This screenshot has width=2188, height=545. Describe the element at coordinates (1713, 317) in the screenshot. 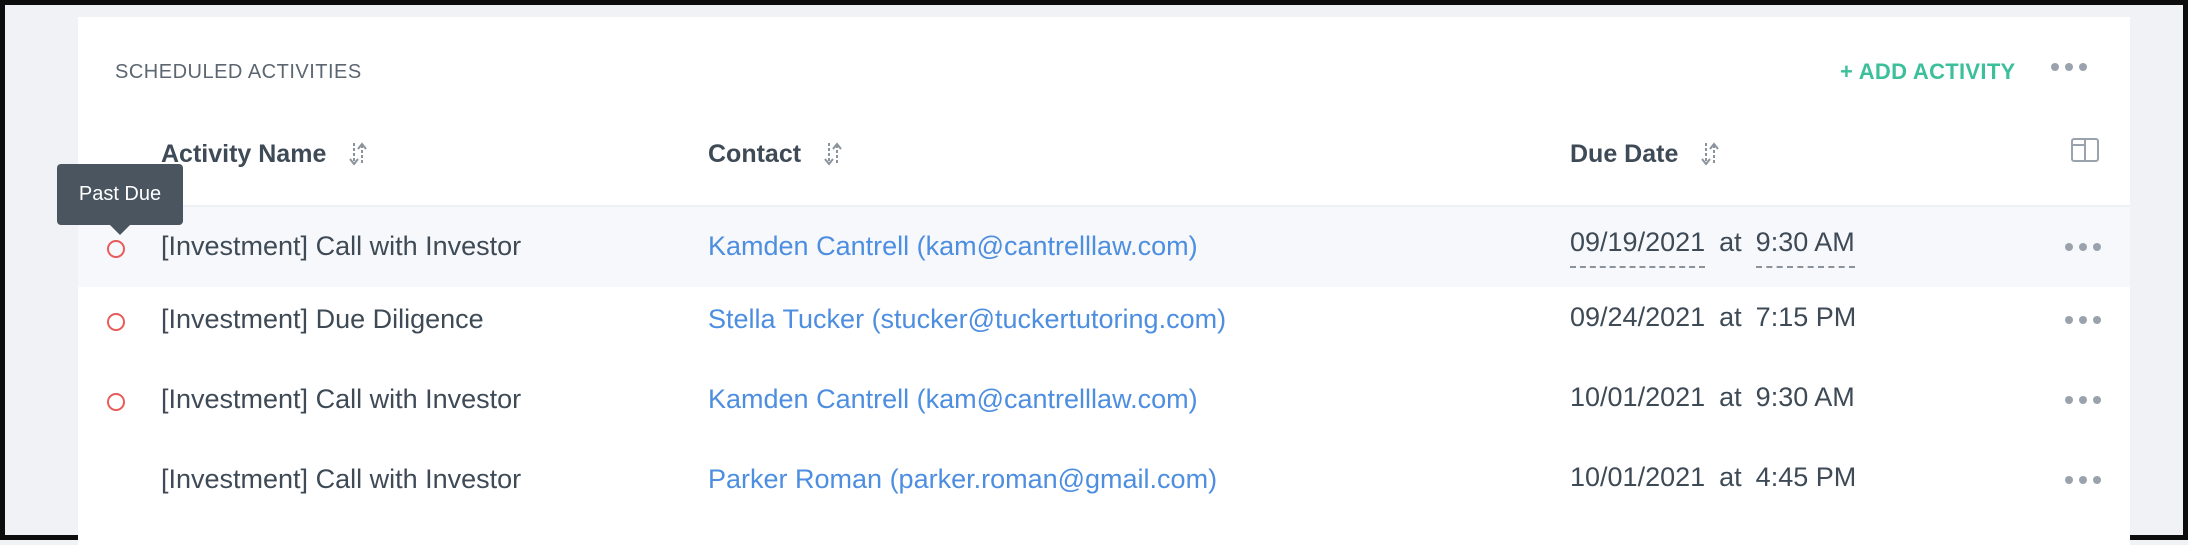

I see `due-date-cell: 09/24/2021 at 7:15 PM` at that location.